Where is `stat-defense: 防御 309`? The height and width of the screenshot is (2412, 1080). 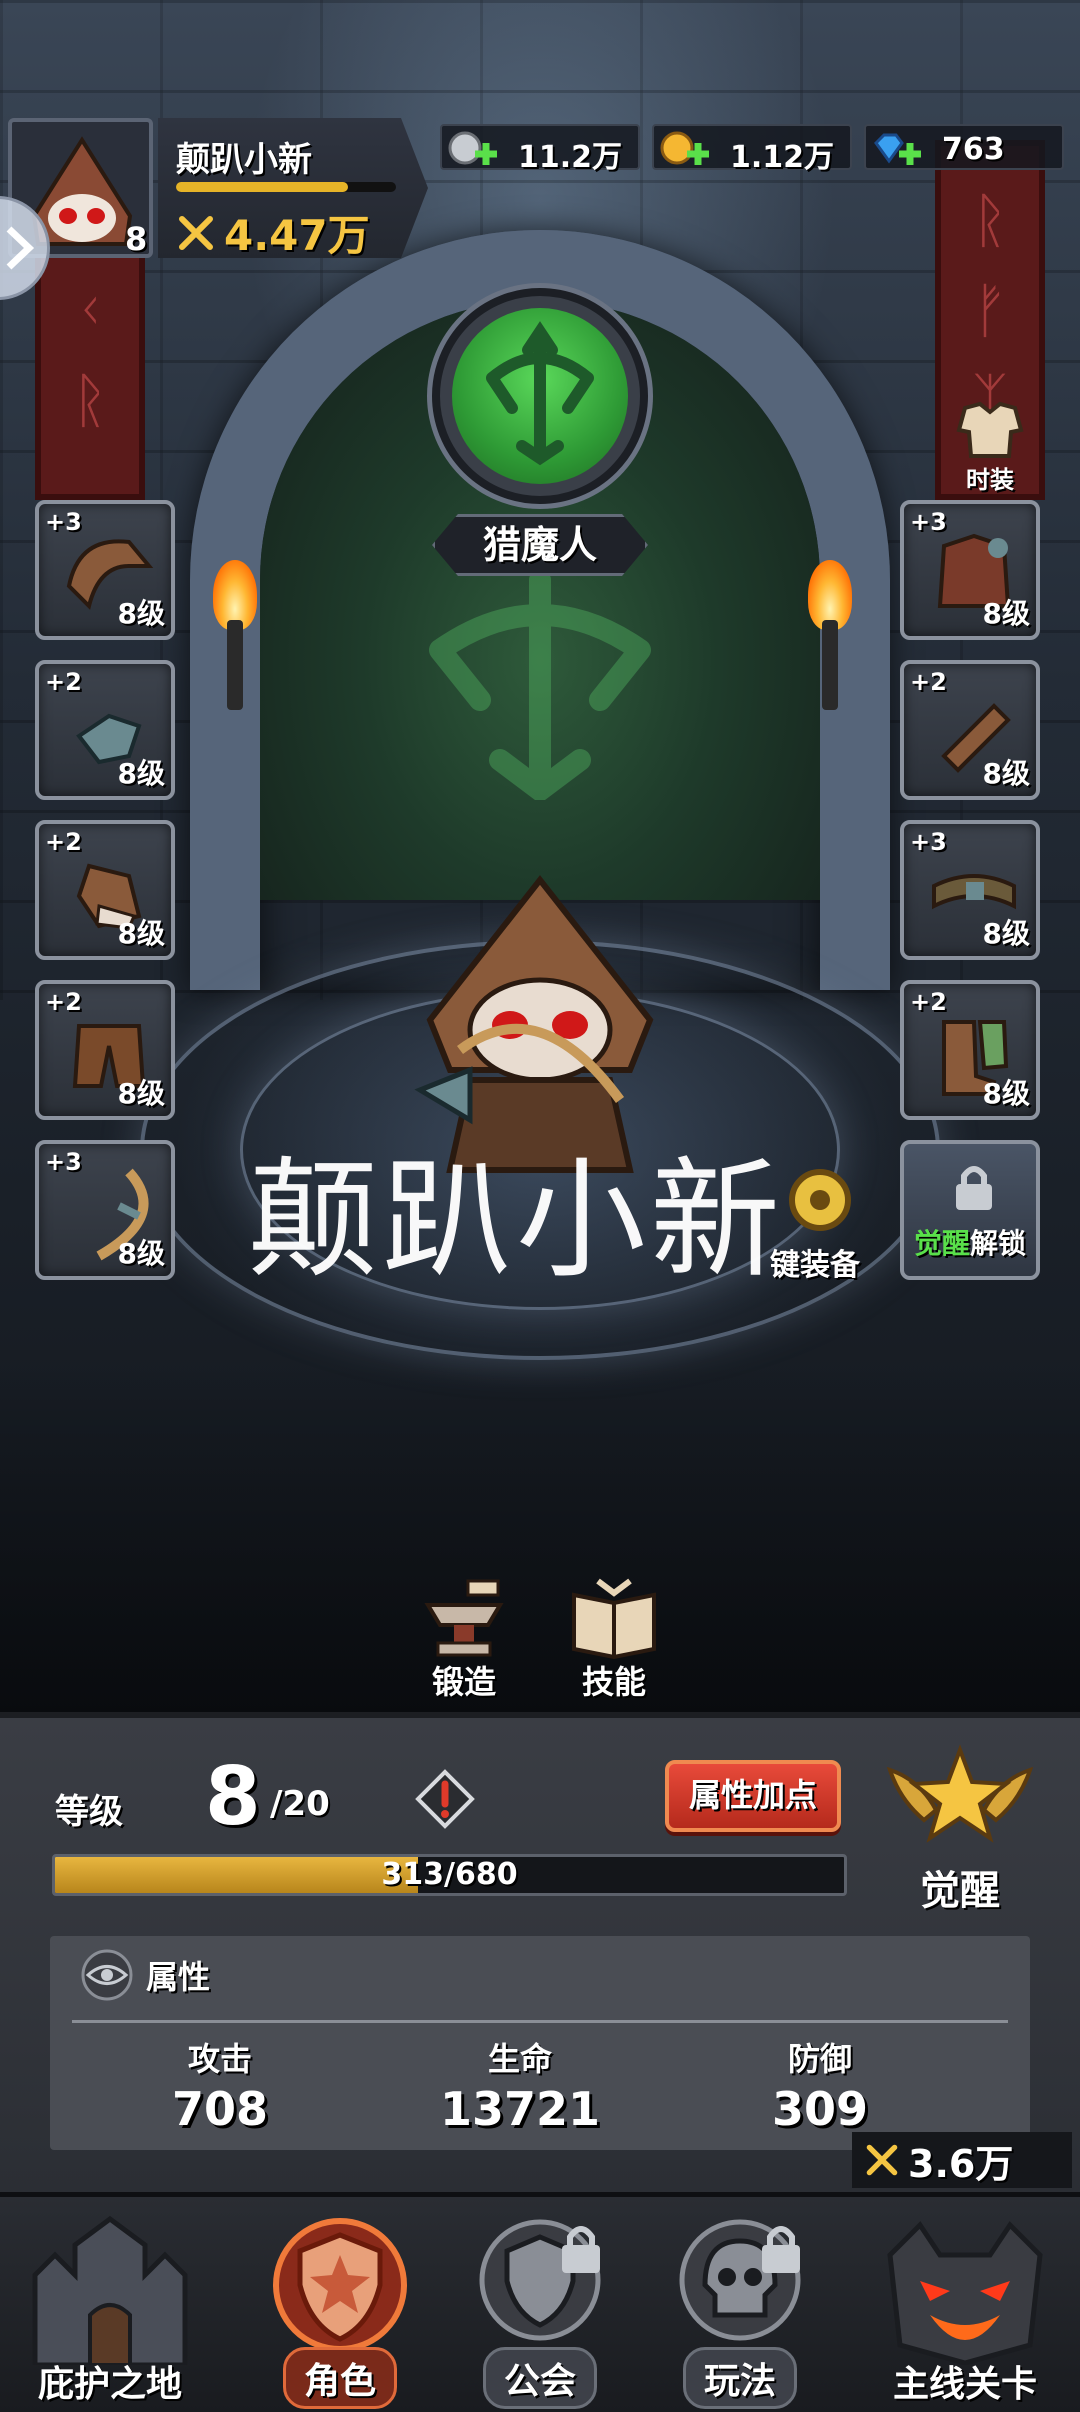
stat-defense: 防御 309 is located at coordinates (820, 2088).